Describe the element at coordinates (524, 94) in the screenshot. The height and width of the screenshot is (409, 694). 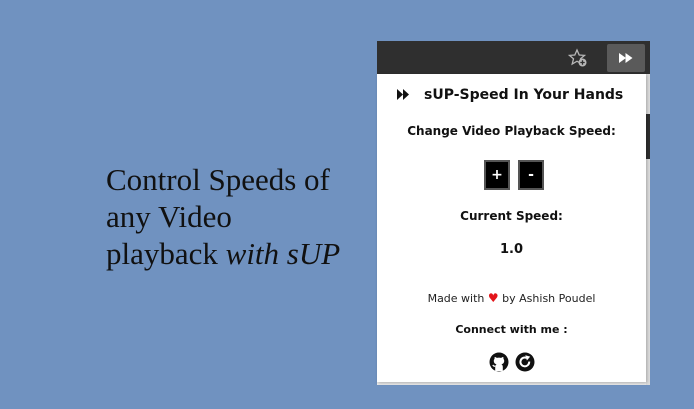
I see `popup-title: sUP-Speed In Your Hands` at that location.